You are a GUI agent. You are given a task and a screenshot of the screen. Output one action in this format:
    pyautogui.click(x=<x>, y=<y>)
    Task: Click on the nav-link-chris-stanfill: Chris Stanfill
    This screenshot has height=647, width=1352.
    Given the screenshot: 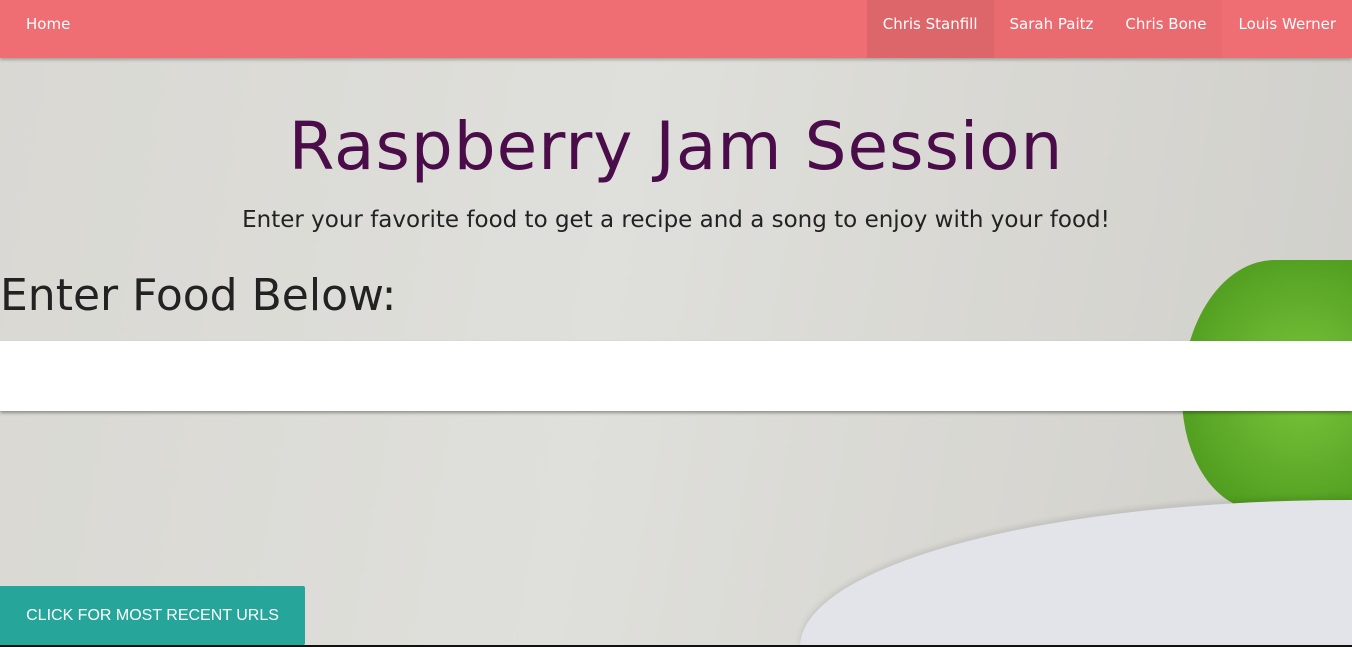 What is the action you would take?
    pyautogui.click(x=930, y=29)
    